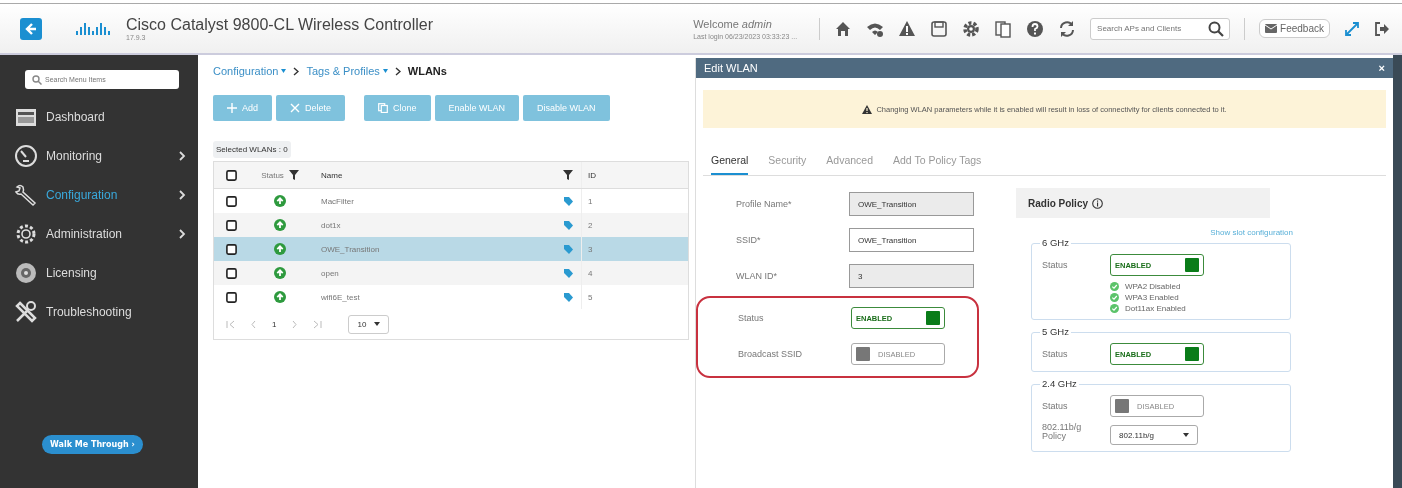  Describe the element at coordinates (100, 272) in the screenshot. I see `menu-item: Licensing` at that location.